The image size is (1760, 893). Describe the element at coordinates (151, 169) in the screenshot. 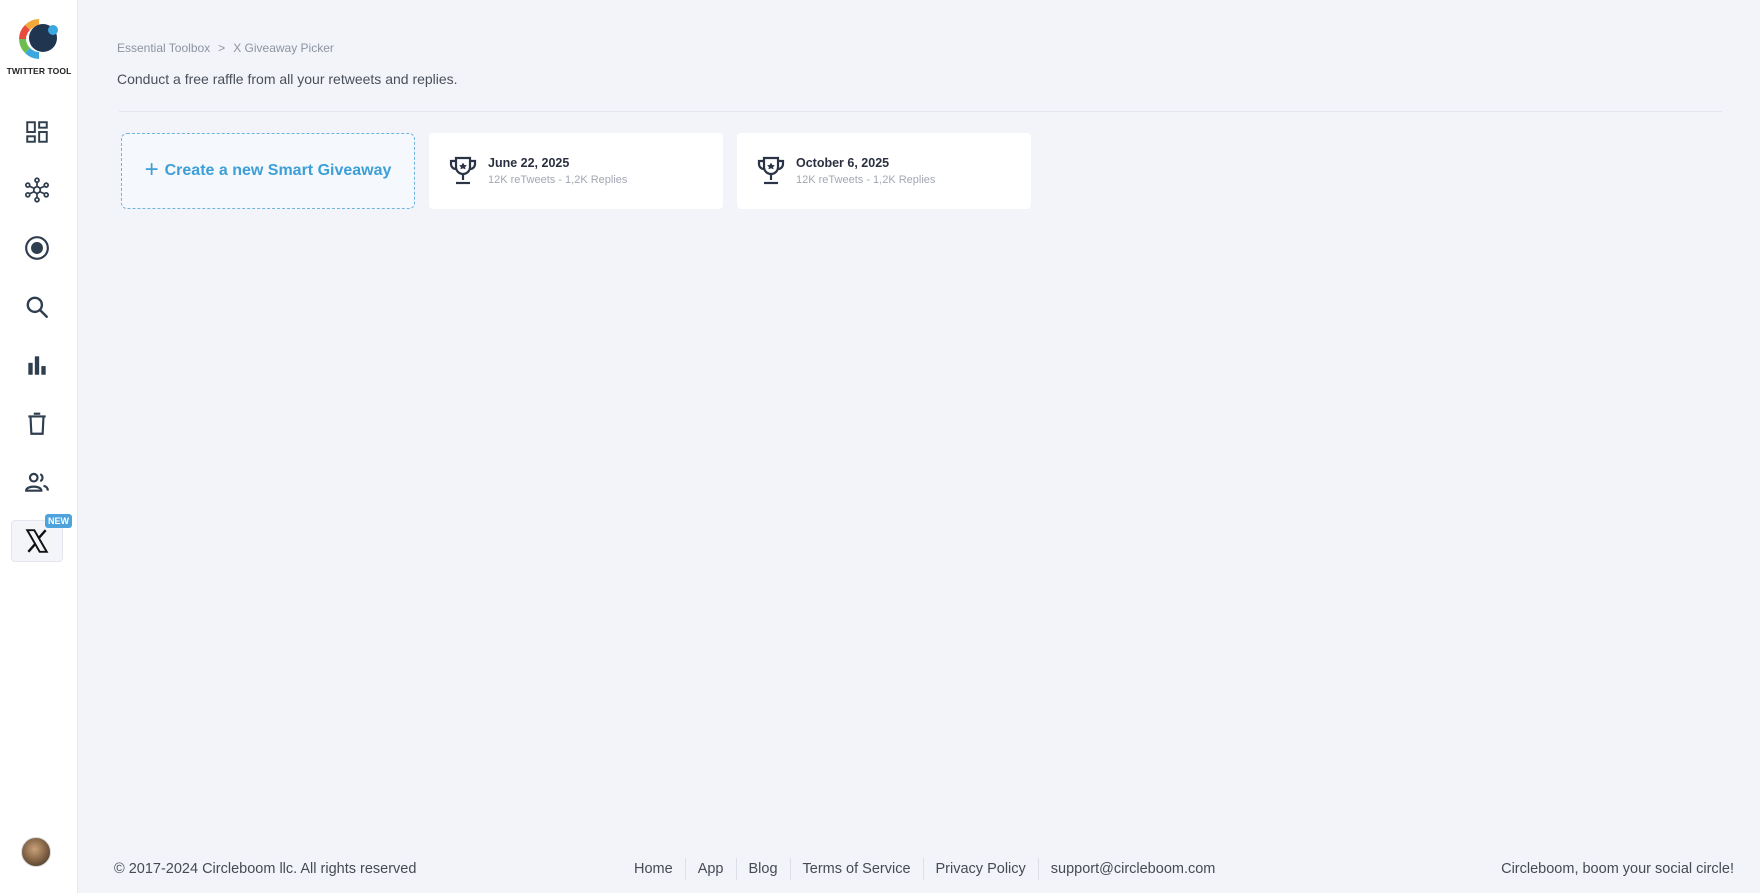

I see `plus-icon: +` at that location.